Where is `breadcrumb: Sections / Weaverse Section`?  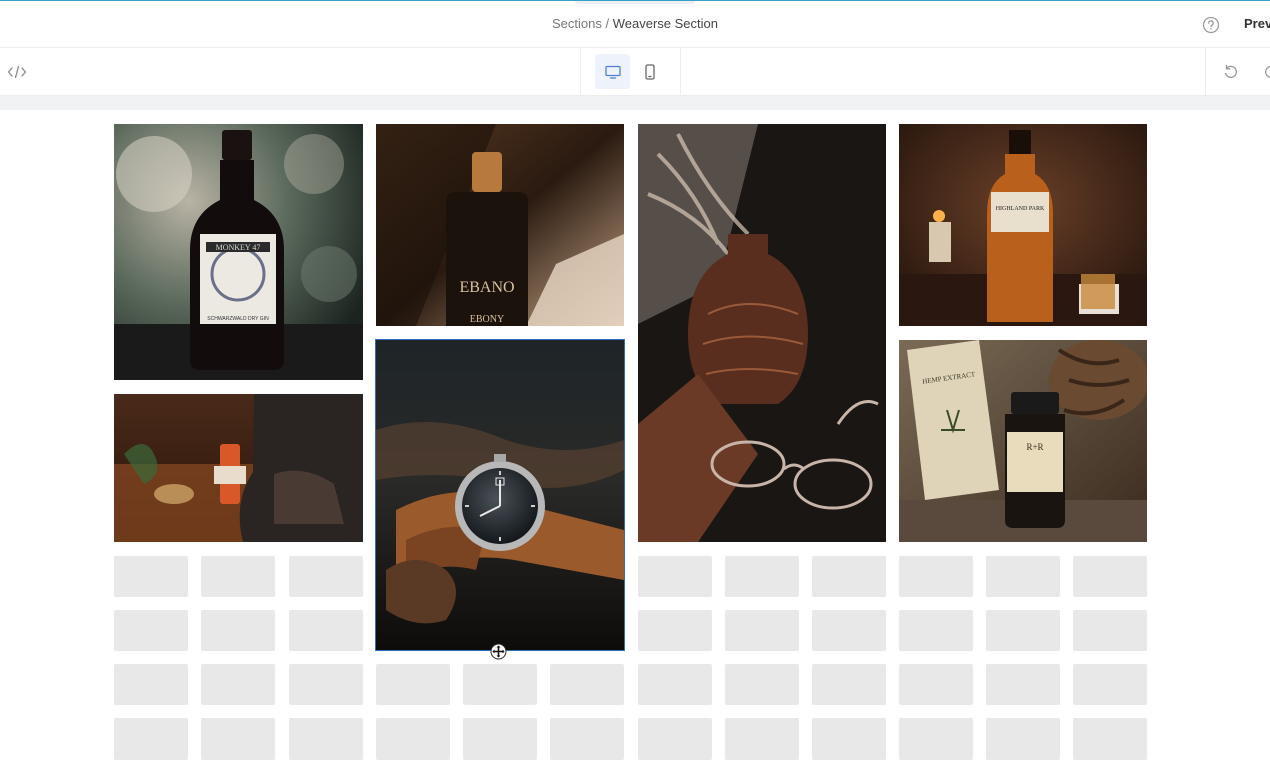
breadcrumb: Sections / Weaverse Section is located at coordinates (635, 23).